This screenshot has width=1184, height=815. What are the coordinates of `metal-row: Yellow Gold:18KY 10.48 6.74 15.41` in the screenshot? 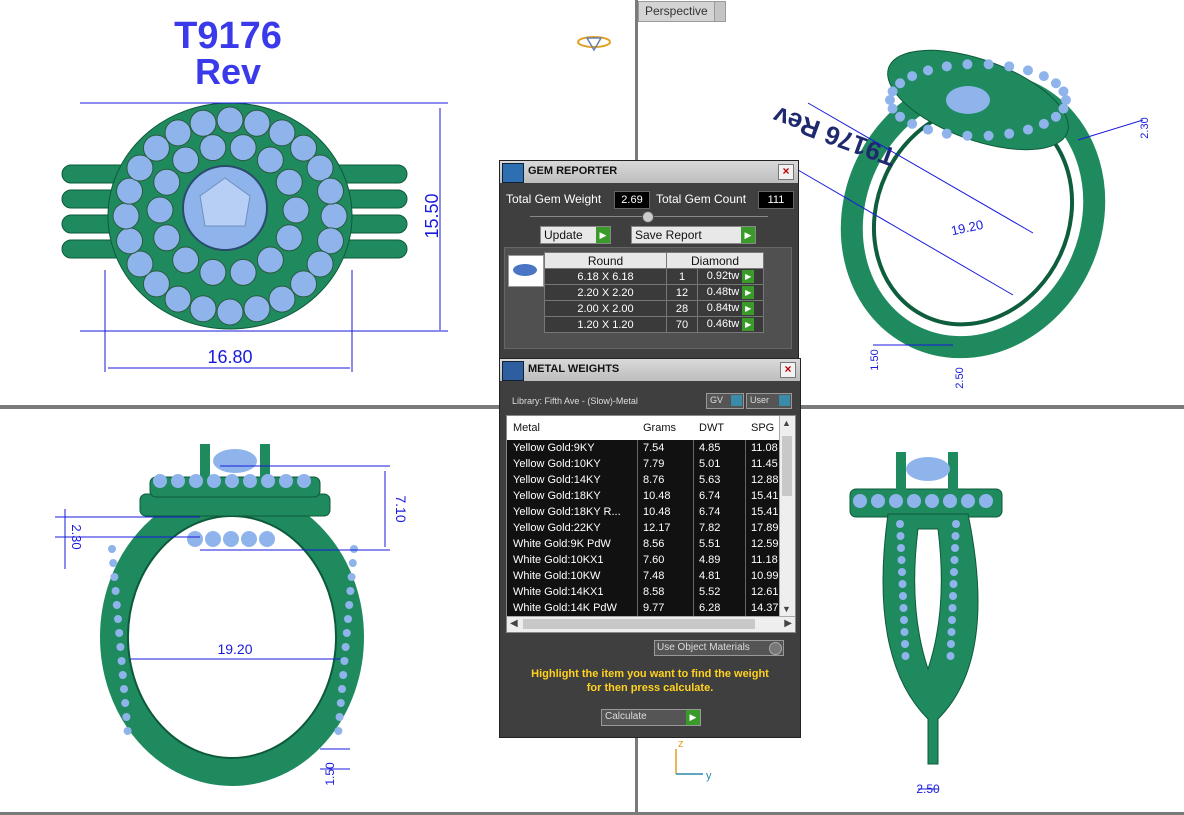 It's located at (643, 496).